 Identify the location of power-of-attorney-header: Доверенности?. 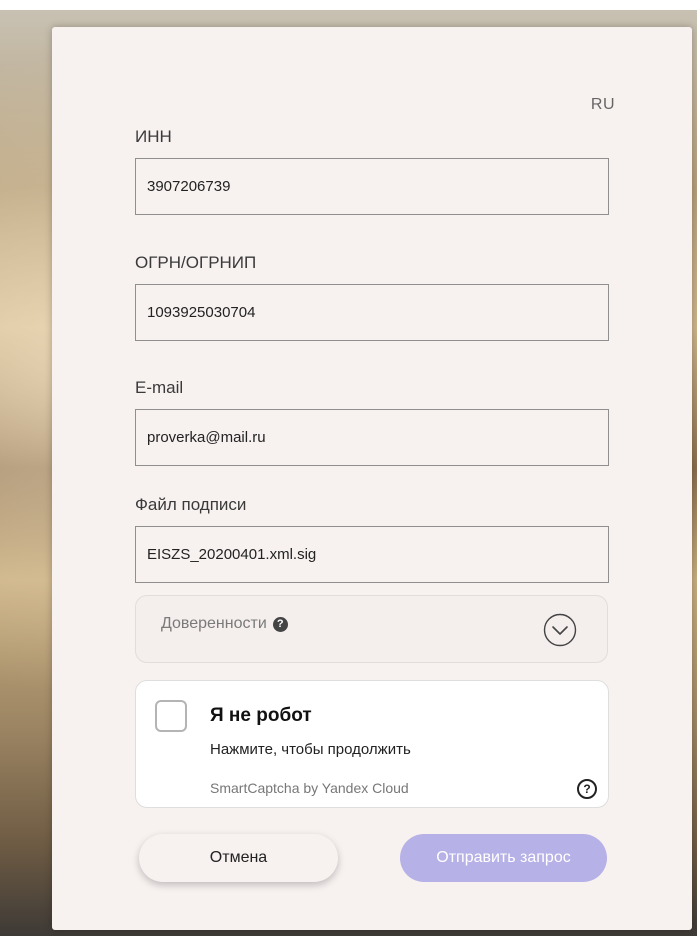
(224, 624).